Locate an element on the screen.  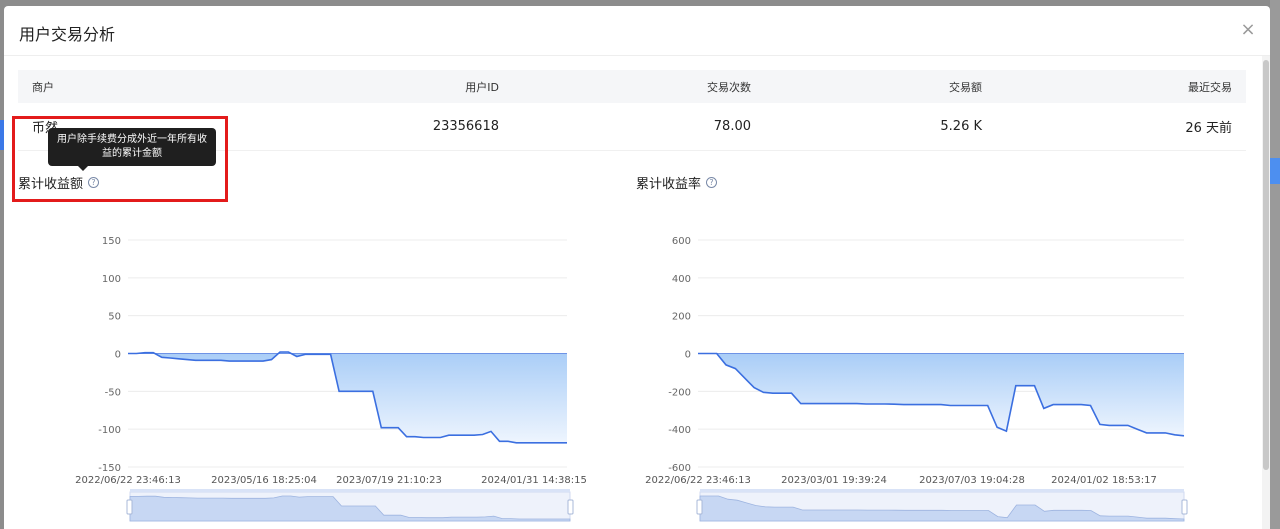
y-tick-label: 0 is located at coordinates (688, 355).